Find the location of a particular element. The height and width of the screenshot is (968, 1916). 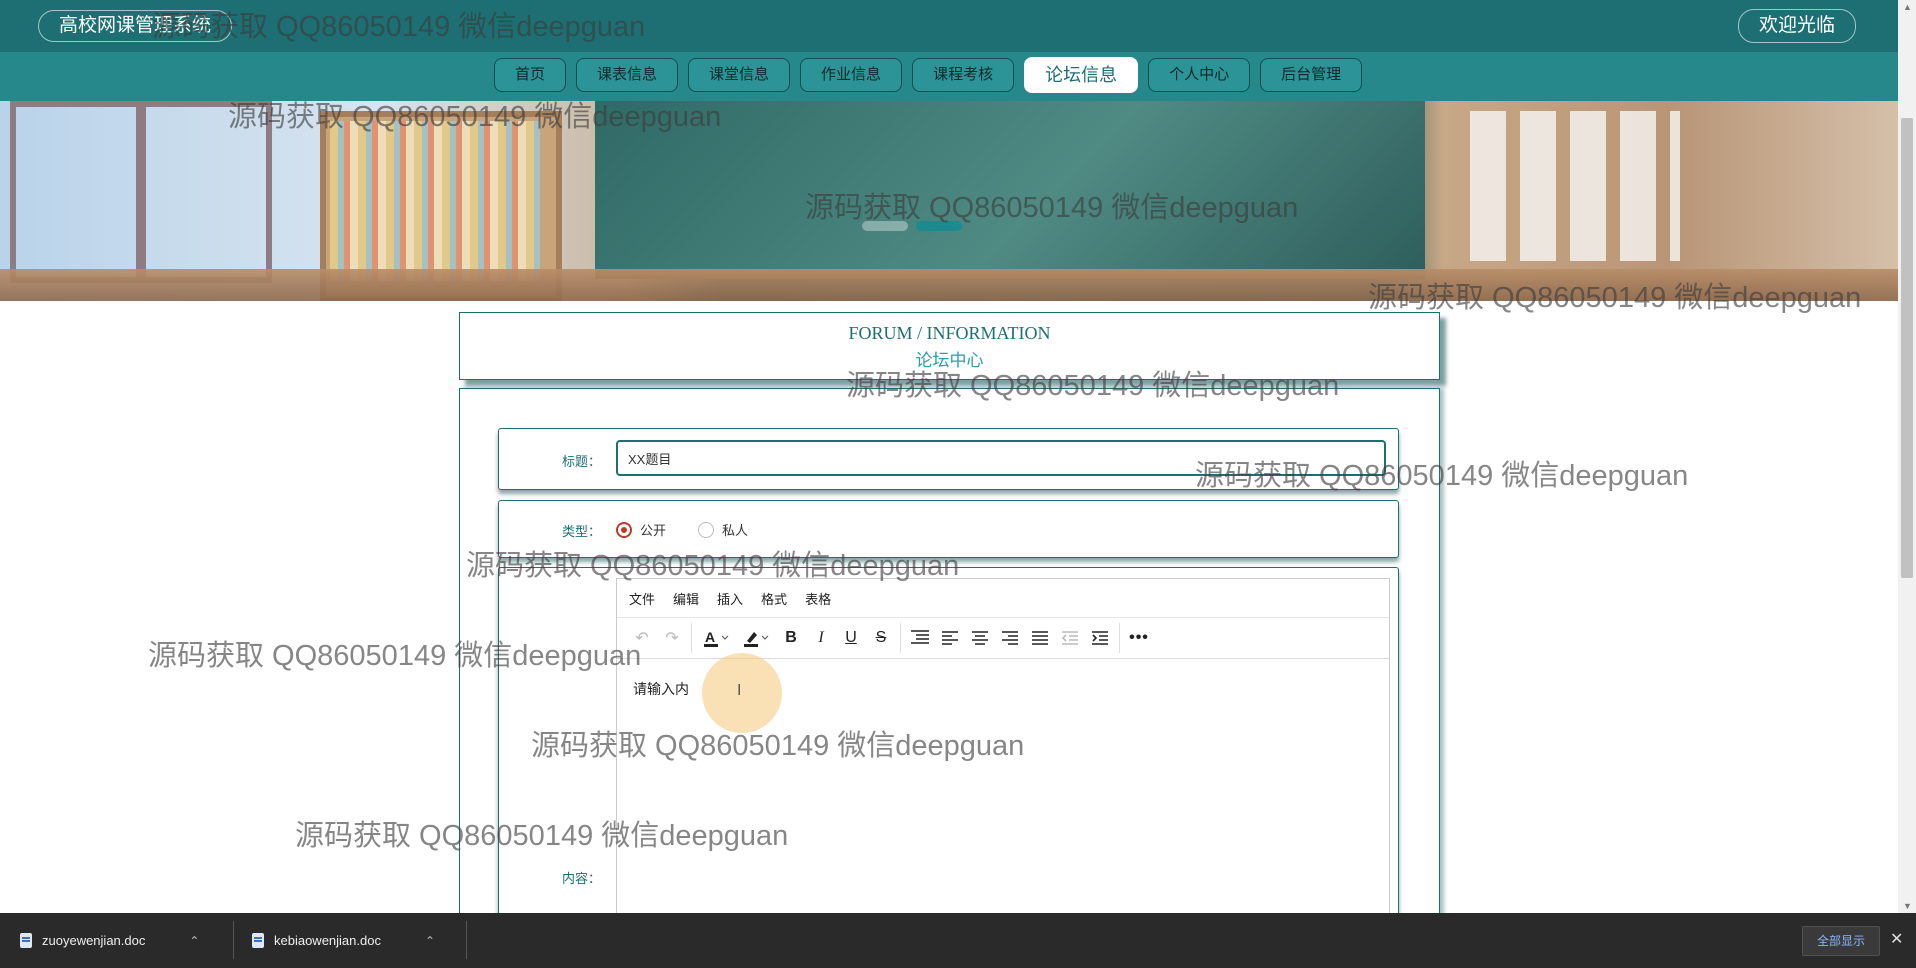

banner-chalkboard is located at coordinates (1010, 190).